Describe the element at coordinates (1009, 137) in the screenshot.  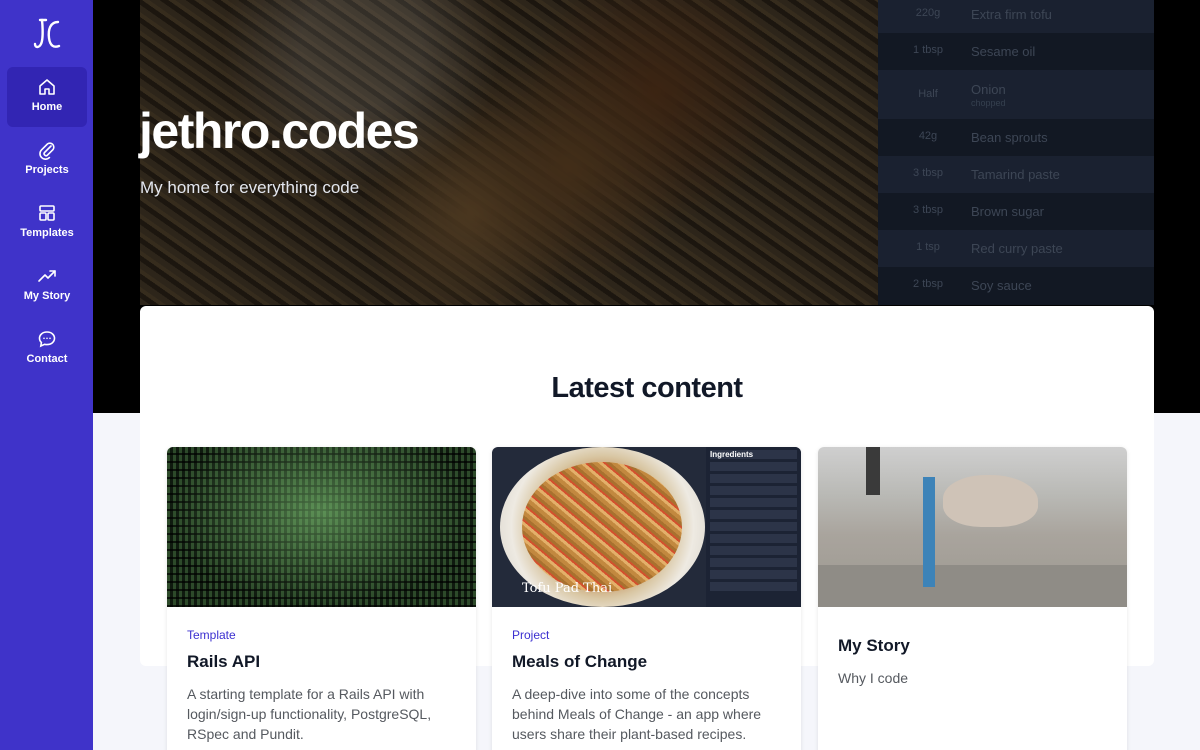
I see `ingredient-name: Bean sprouts` at that location.